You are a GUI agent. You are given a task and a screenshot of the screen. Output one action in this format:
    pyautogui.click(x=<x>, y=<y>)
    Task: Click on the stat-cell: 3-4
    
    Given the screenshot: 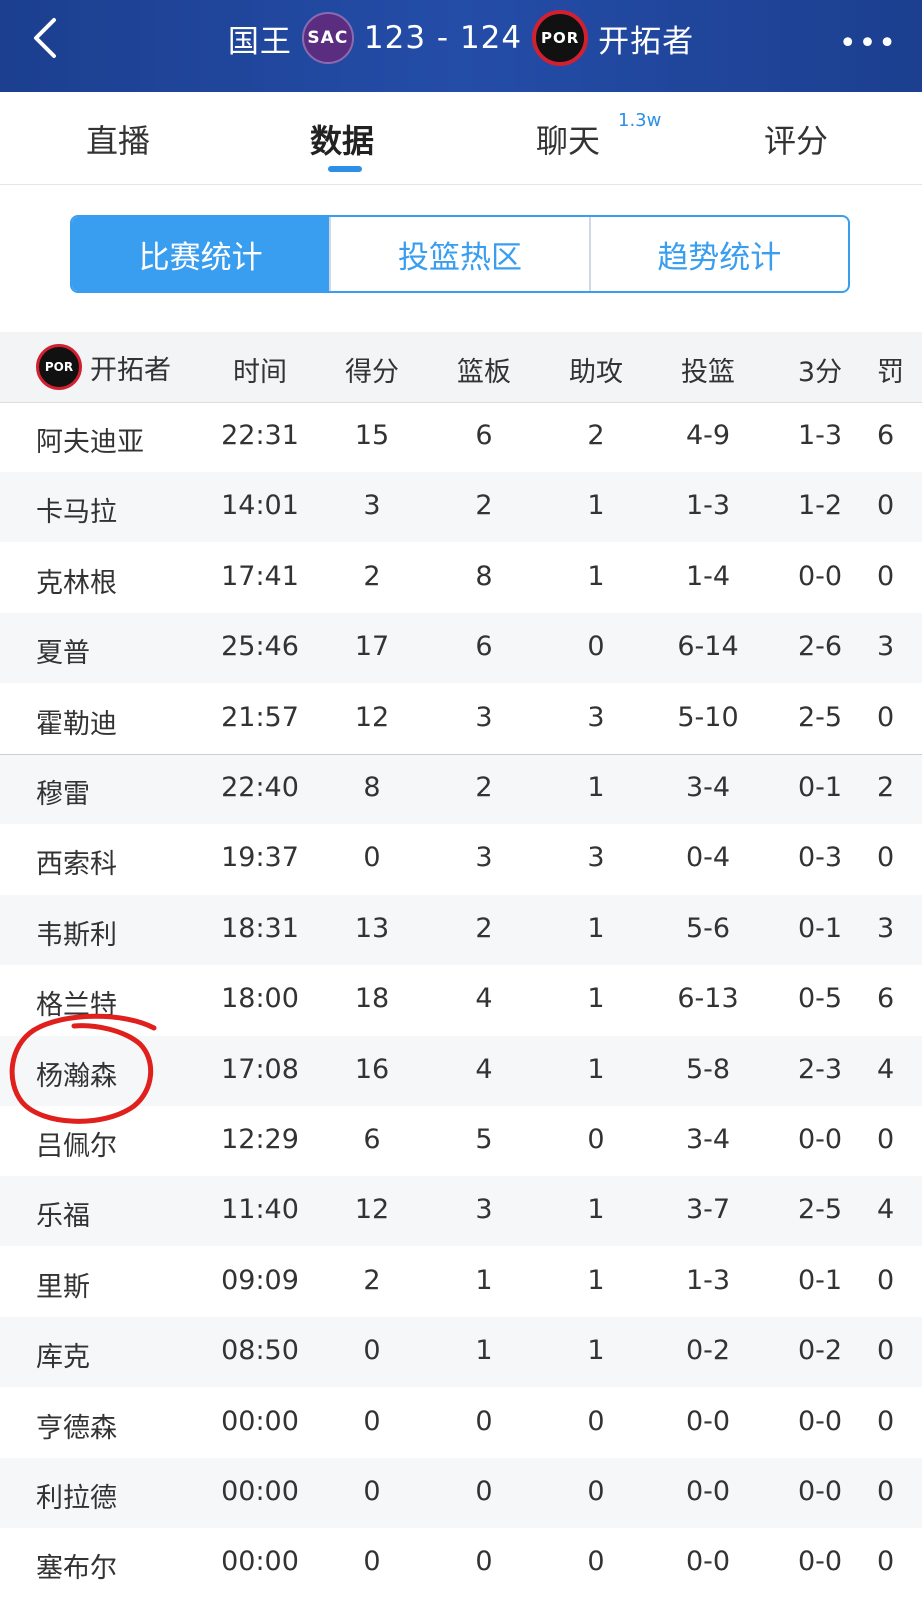 What is the action you would take?
    pyautogui.click(x=708, y=787)
    